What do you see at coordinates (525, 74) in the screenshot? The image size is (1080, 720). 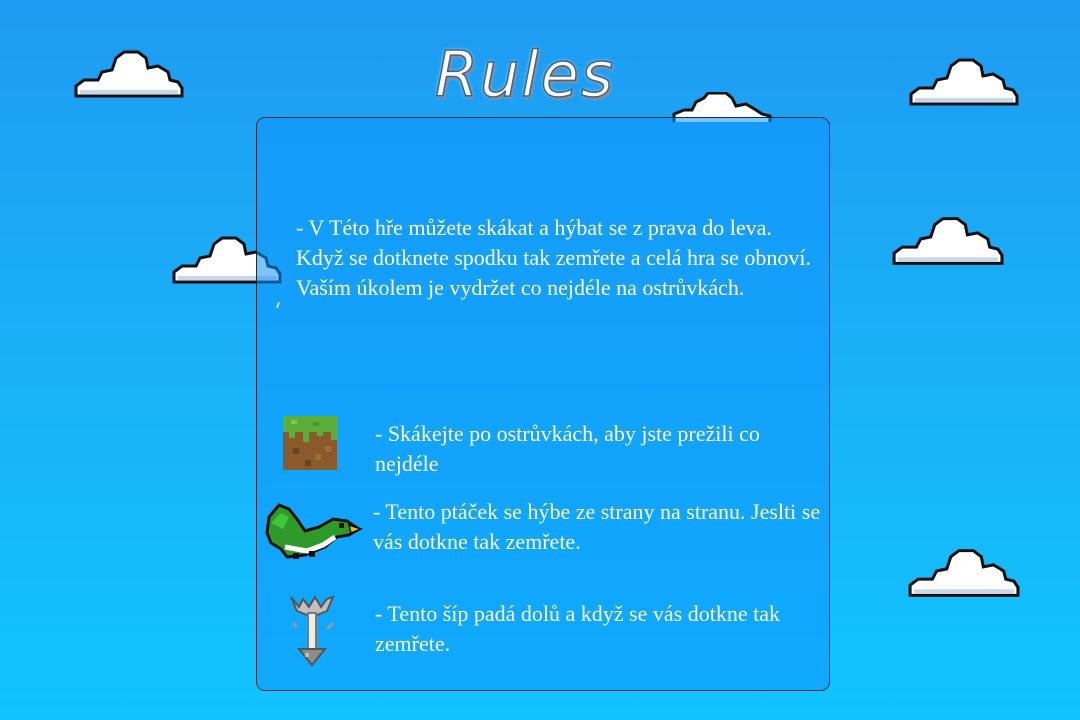 I see `page-title: Rules` at bounding box center [525, 74].